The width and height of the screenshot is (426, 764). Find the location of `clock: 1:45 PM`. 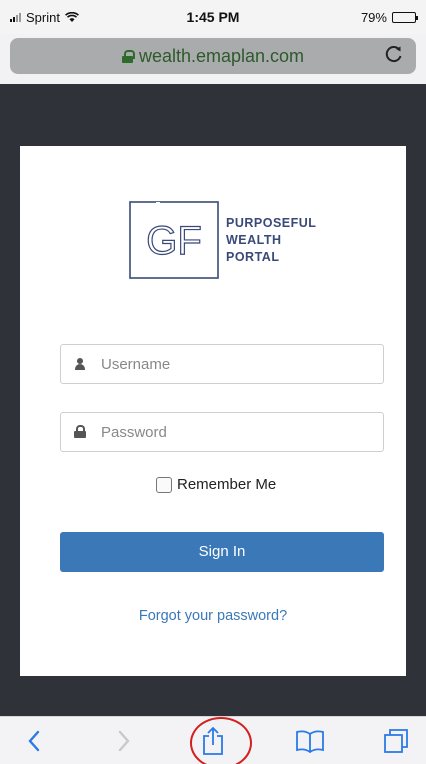

clock: 1:45 PM is located at coordinates (213, 17).